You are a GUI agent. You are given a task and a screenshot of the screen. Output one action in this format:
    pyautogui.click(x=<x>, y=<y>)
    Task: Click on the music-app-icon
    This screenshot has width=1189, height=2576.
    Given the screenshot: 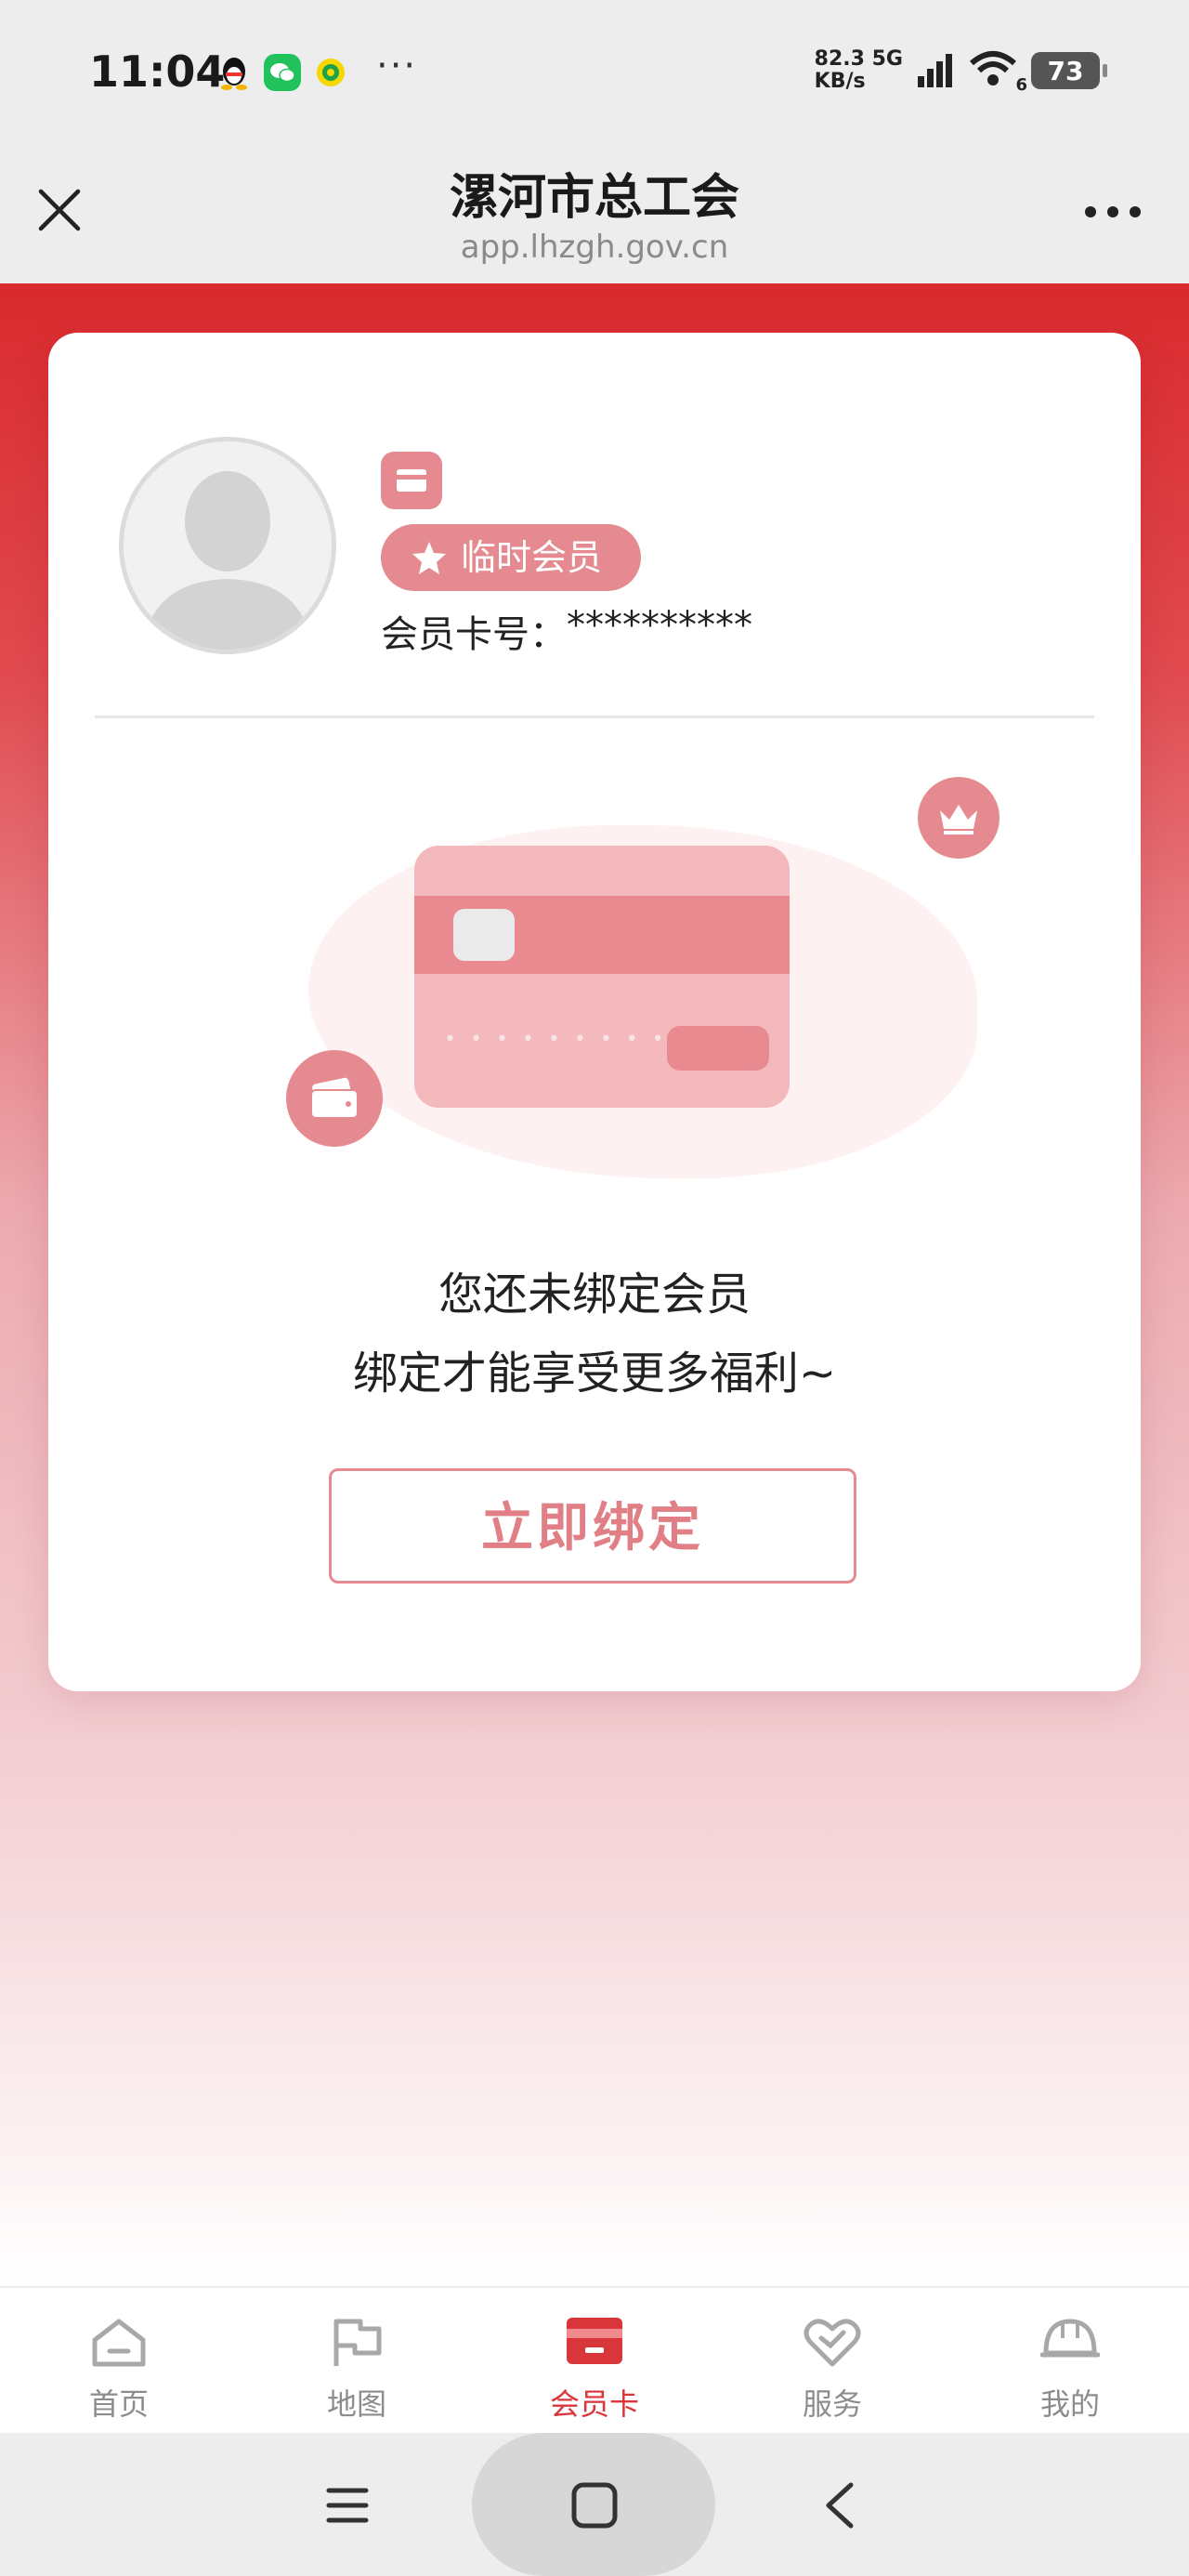 What is the action you would take?
    pyautogui.click(x=330, y=72)
    